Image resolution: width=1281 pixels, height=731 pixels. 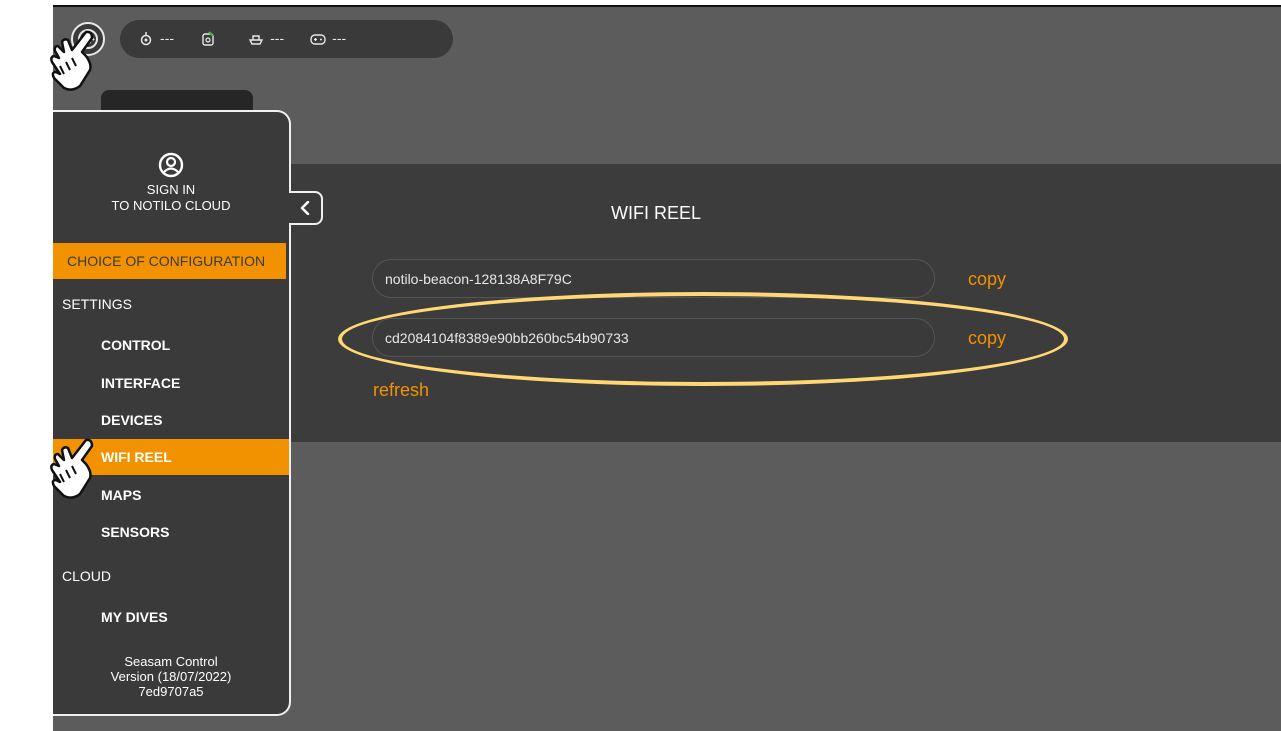 What do you see at coordinates (987, 338) in the screenshot?
I see `copy-password-button: copy` at bounding box center [987, 338].